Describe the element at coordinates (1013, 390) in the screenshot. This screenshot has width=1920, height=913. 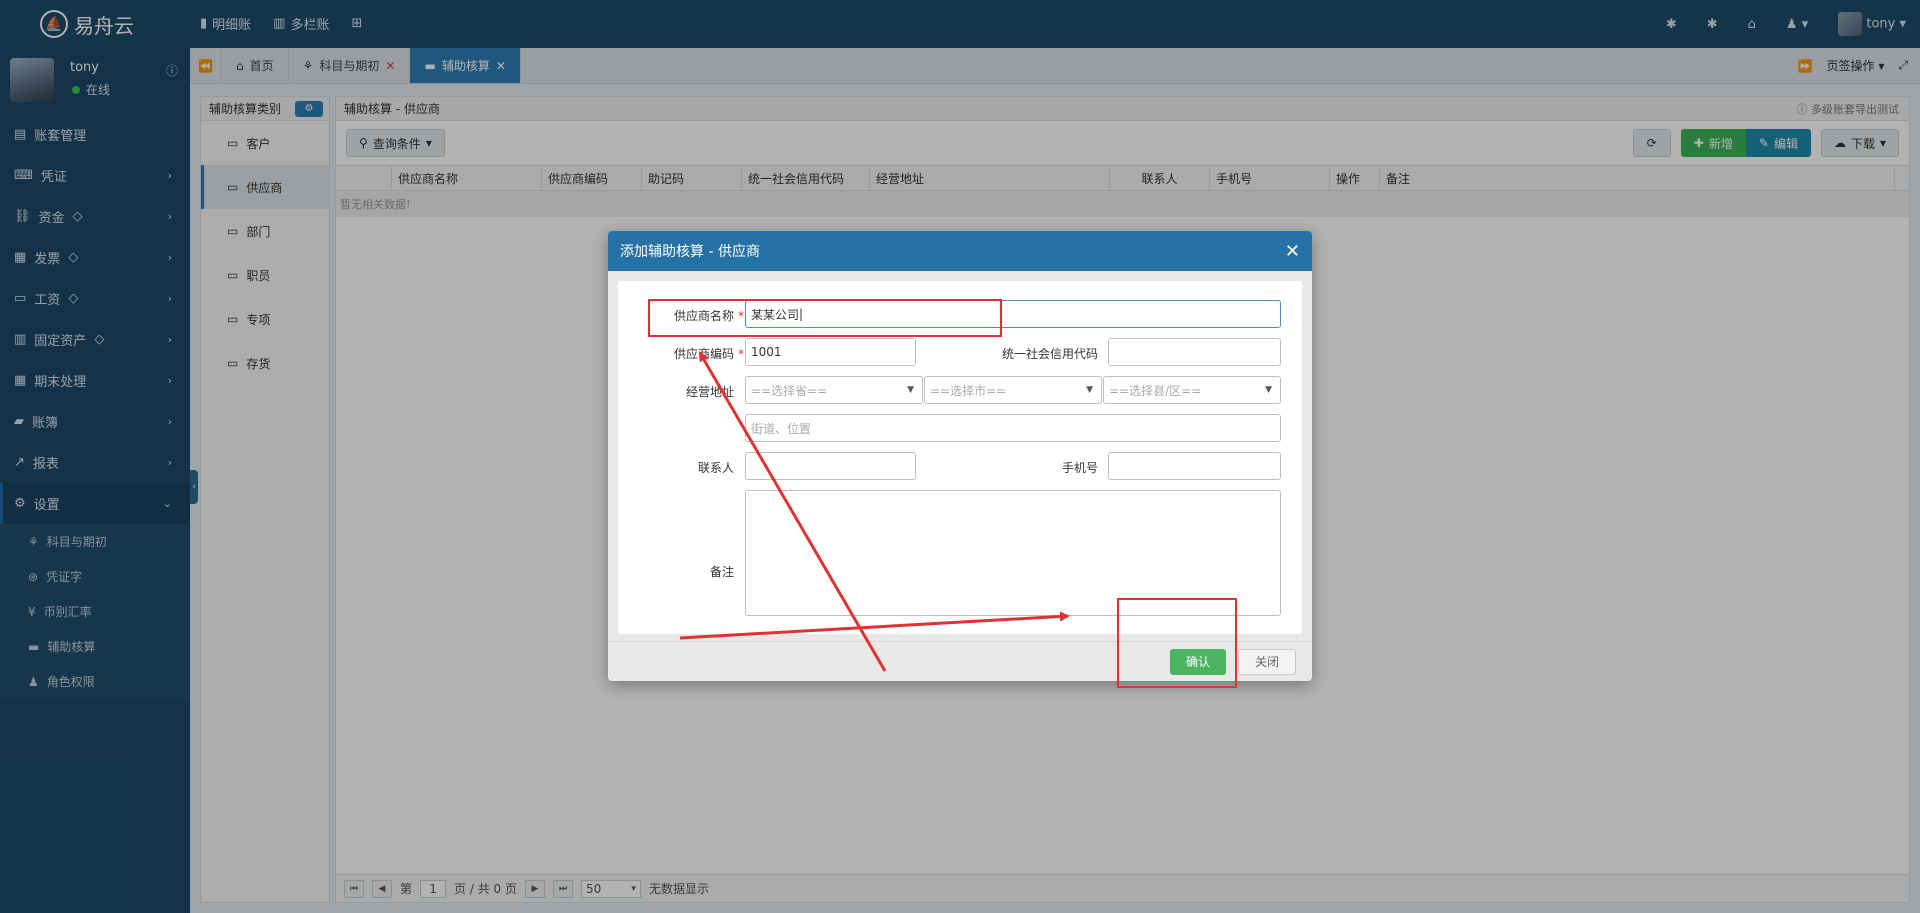
I see `city-select: ==选择市== ▼` at that location.